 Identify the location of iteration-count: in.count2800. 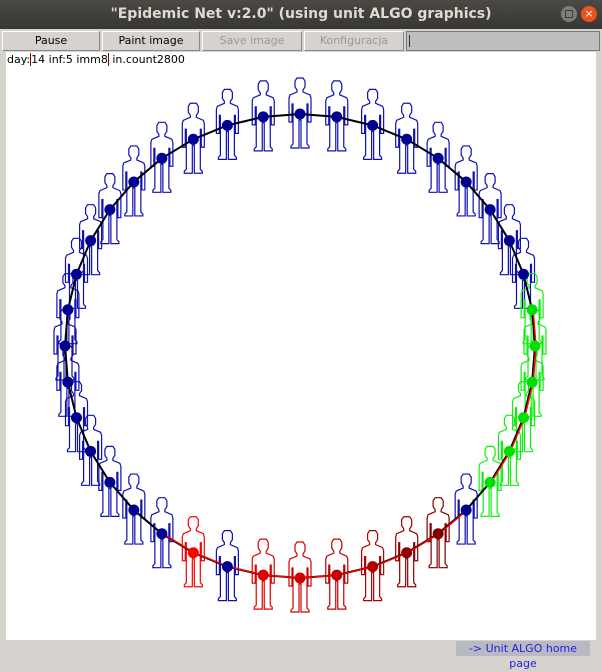
(148, 59).